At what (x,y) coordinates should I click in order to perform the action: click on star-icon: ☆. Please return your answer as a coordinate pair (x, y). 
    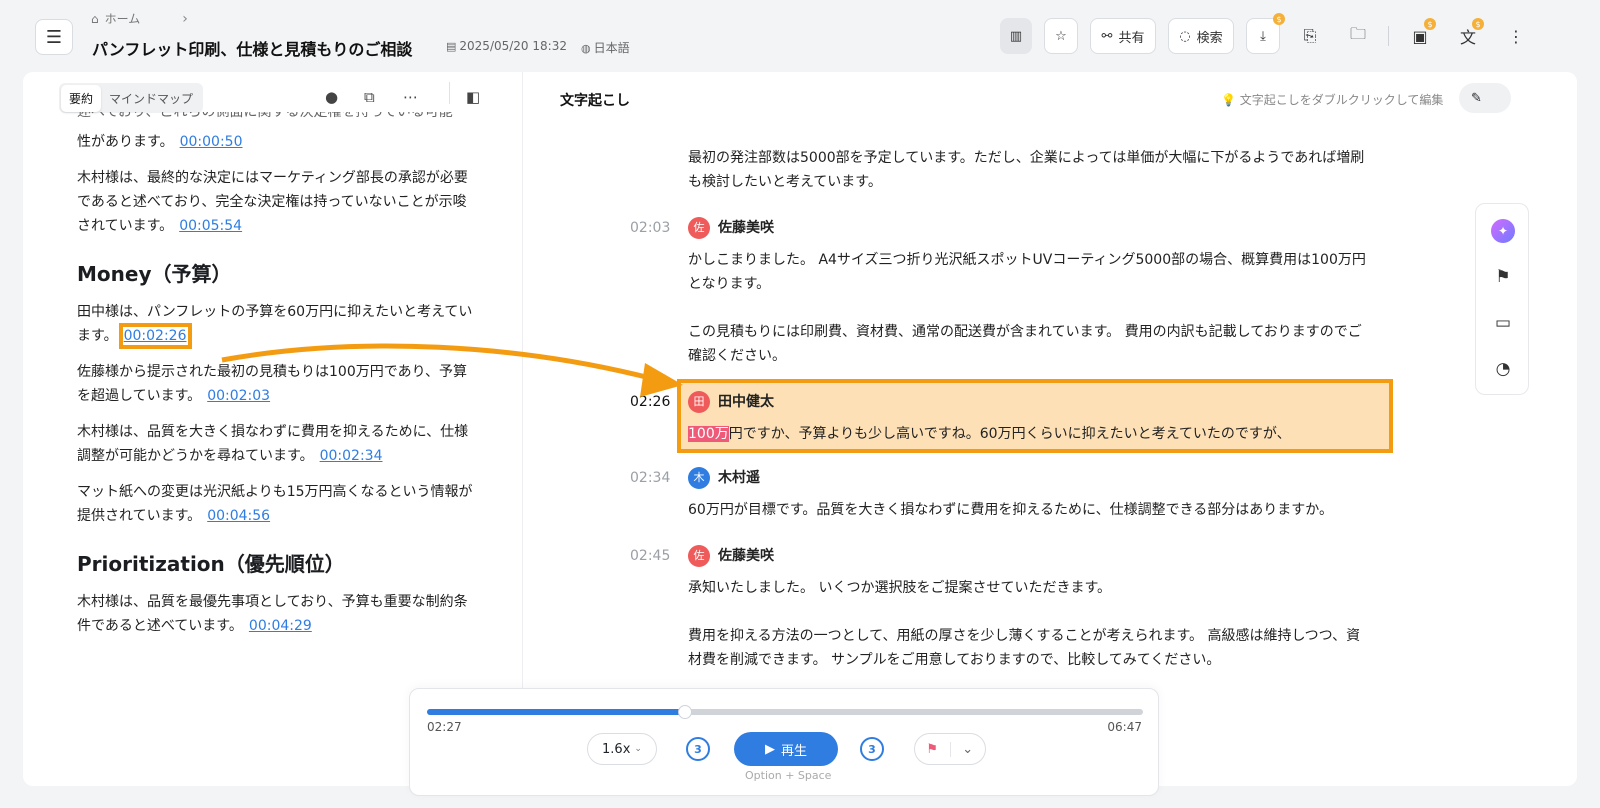
    Looking at the image, I should click on (1061, 36).